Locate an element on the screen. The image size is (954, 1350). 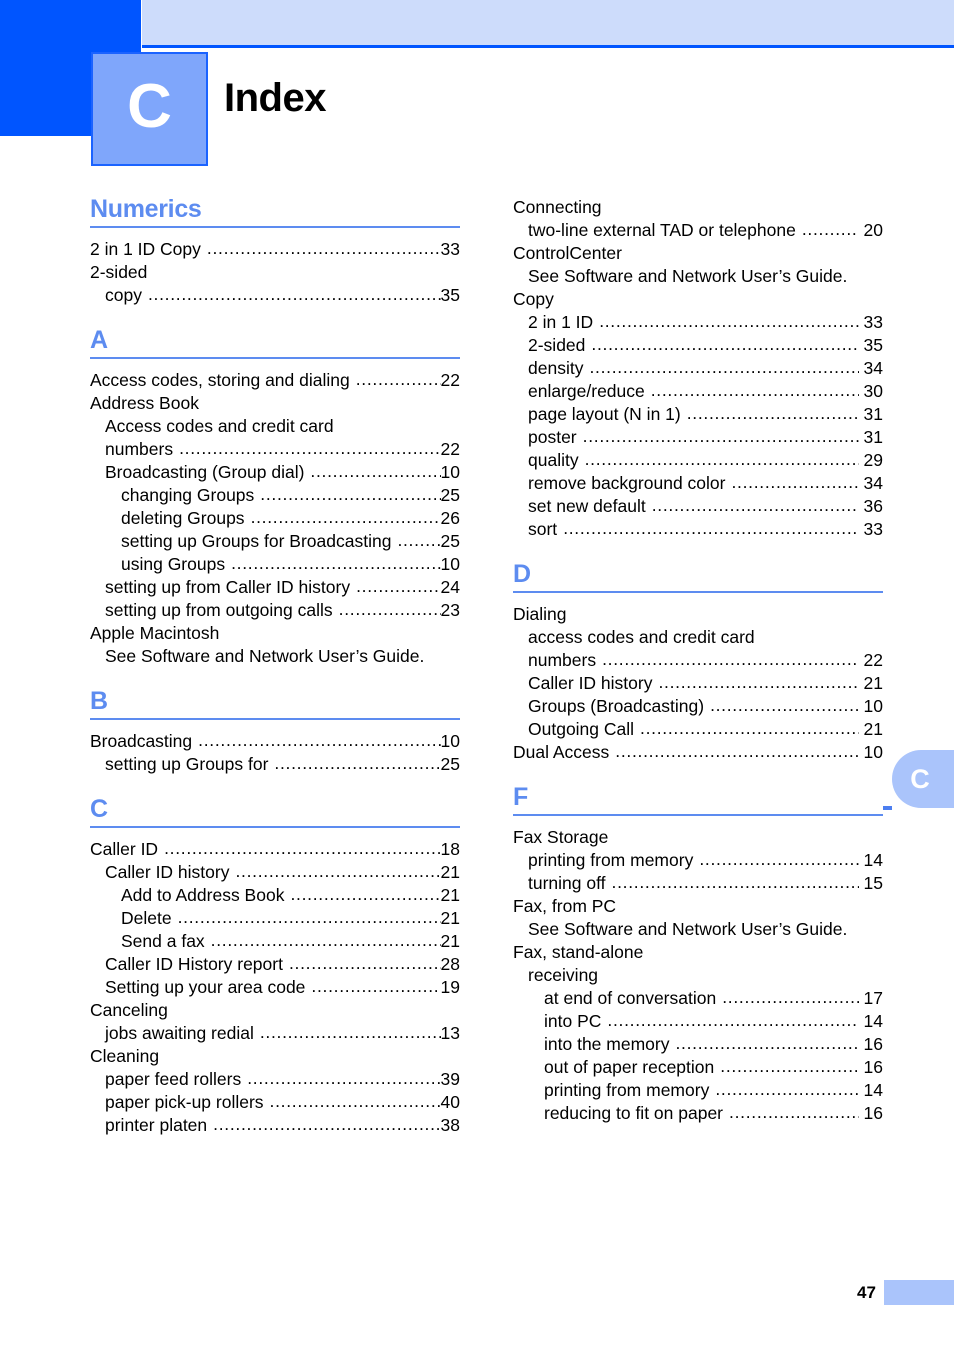
index-entry: Add to Address Book 21 is located at coordinates (275, 895).